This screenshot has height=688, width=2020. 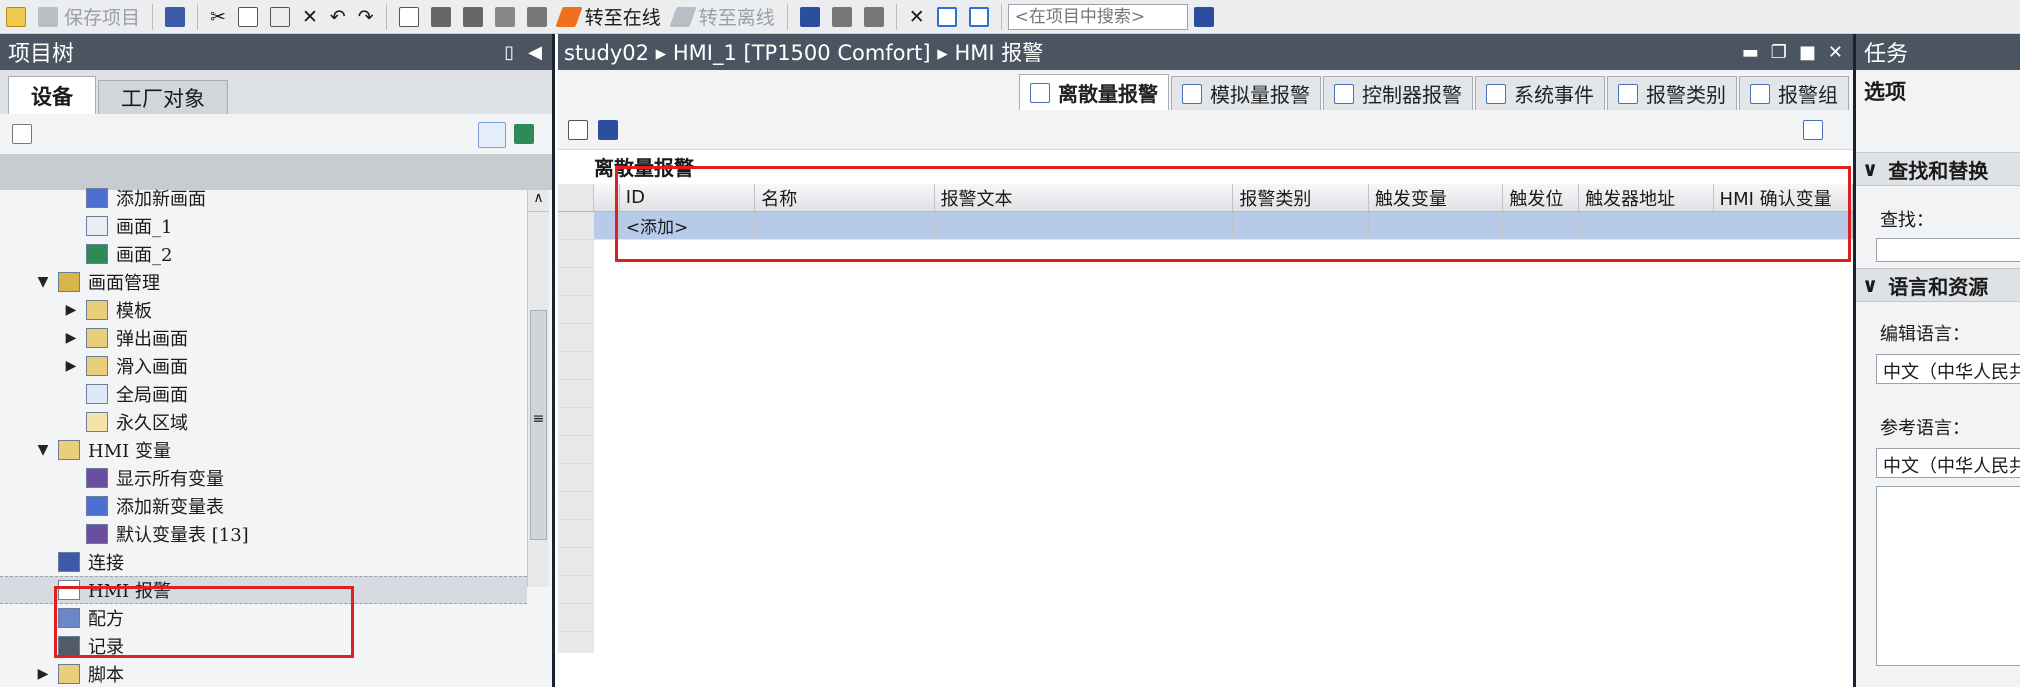 What do you see at coordinates (537, 17) in the screenshot?
I see `runtime-button` at bounding box center [537, 17].